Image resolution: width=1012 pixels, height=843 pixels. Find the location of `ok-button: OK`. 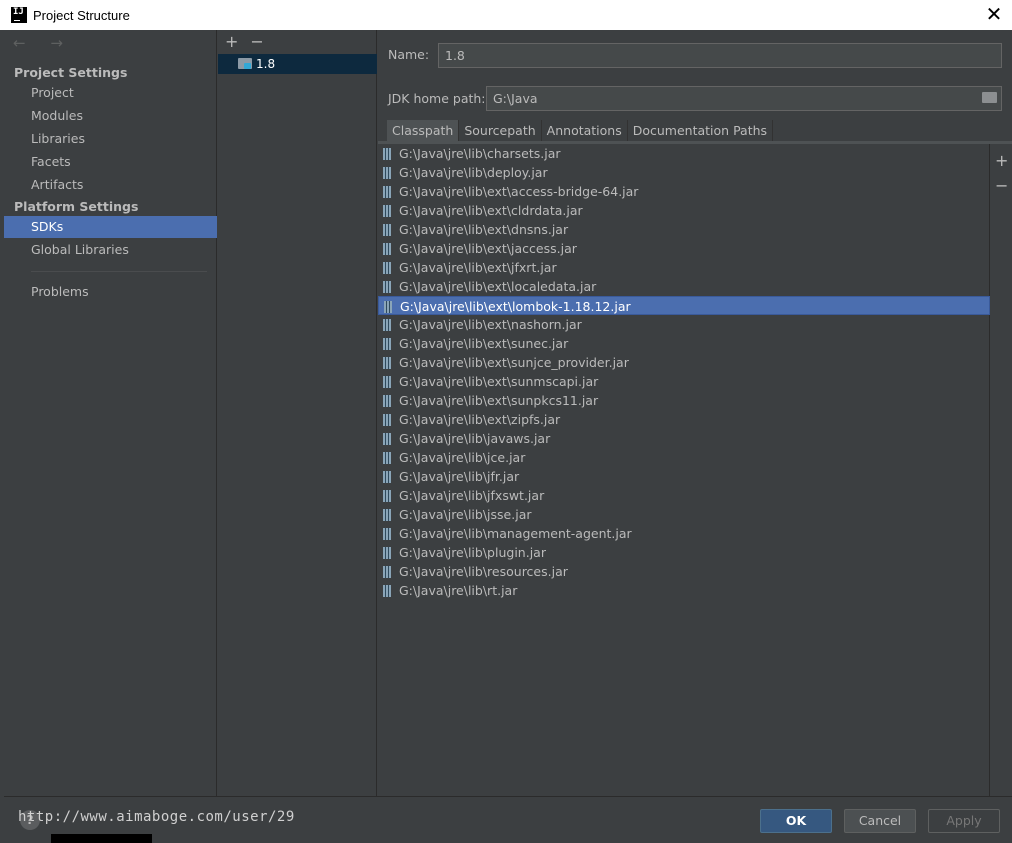

ok-button: OK is located at coordinates (796, 821).